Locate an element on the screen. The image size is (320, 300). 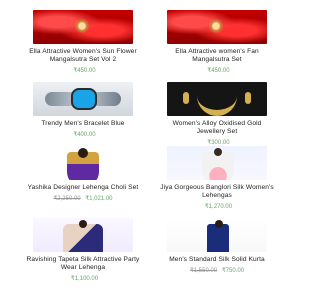
price-new: ₹1,100.00 is located at coordinates (84, 279).